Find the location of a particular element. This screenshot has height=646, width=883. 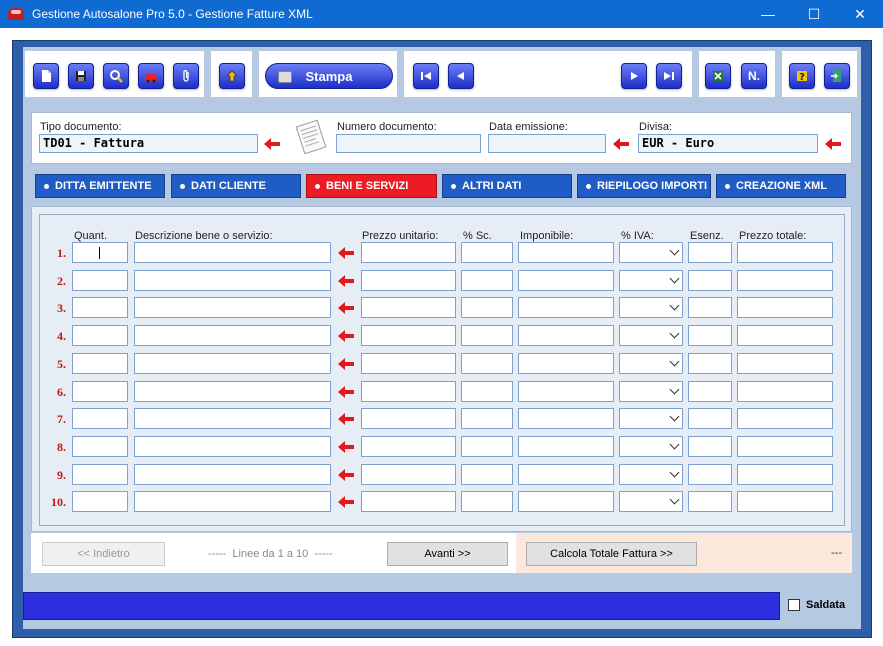

issue-date-picker-button is located at coordinates (621, 144).